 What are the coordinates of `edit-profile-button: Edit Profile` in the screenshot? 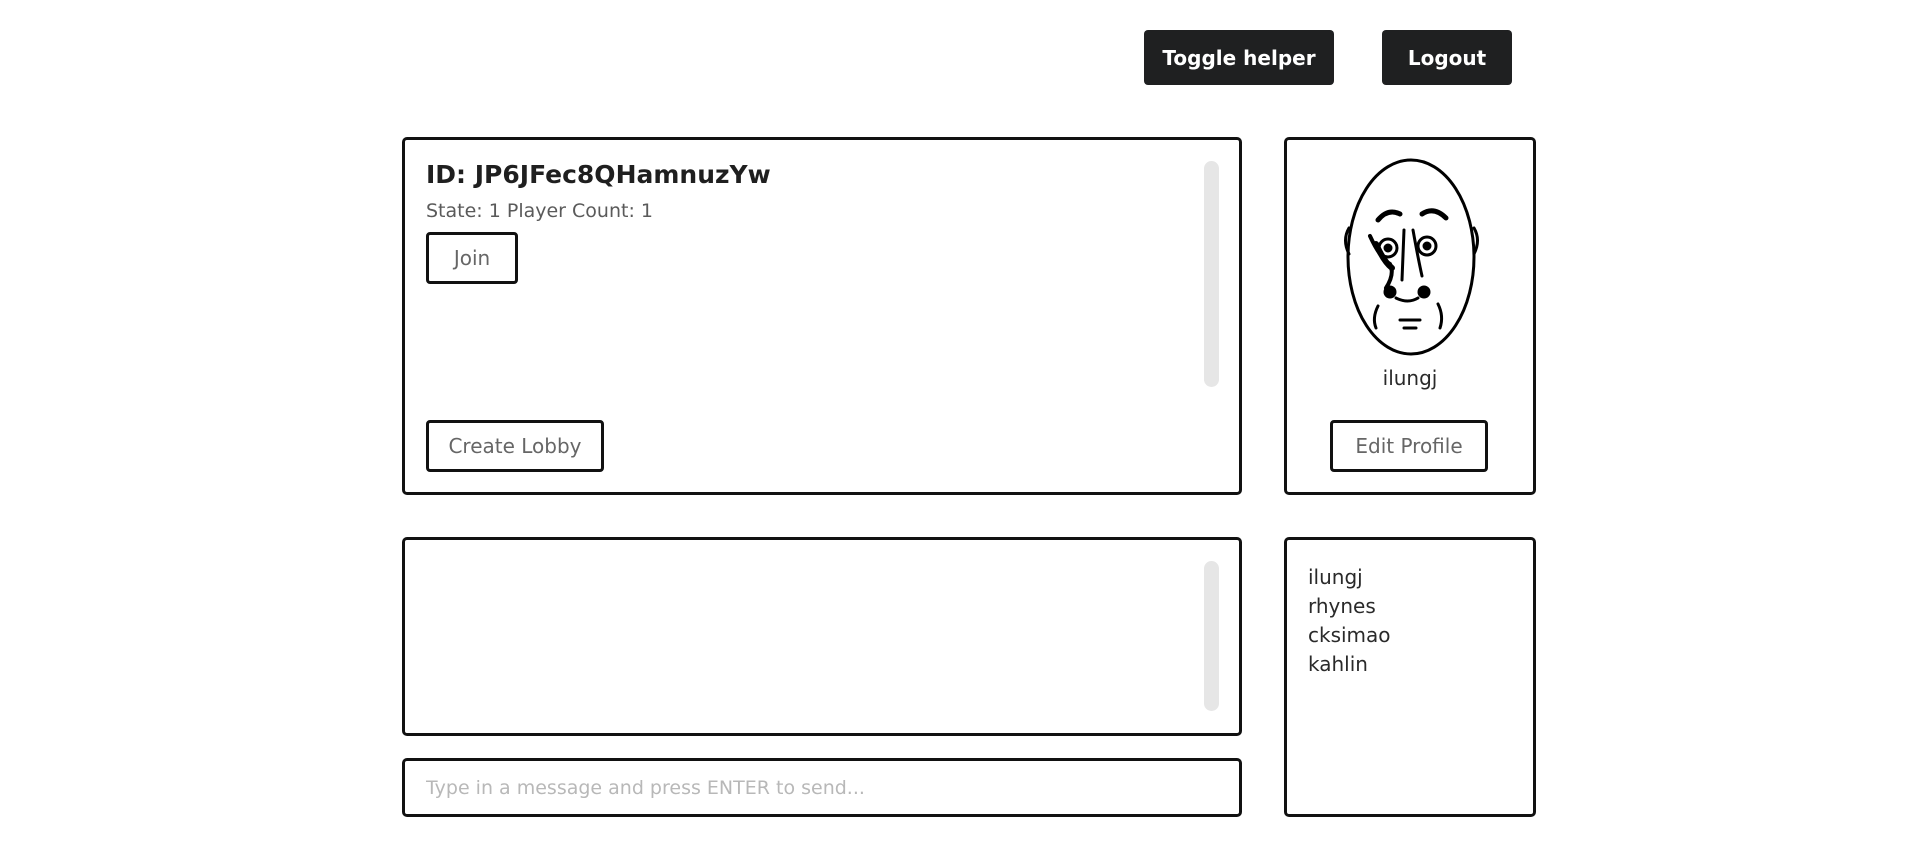 It's located at (1409, 446).